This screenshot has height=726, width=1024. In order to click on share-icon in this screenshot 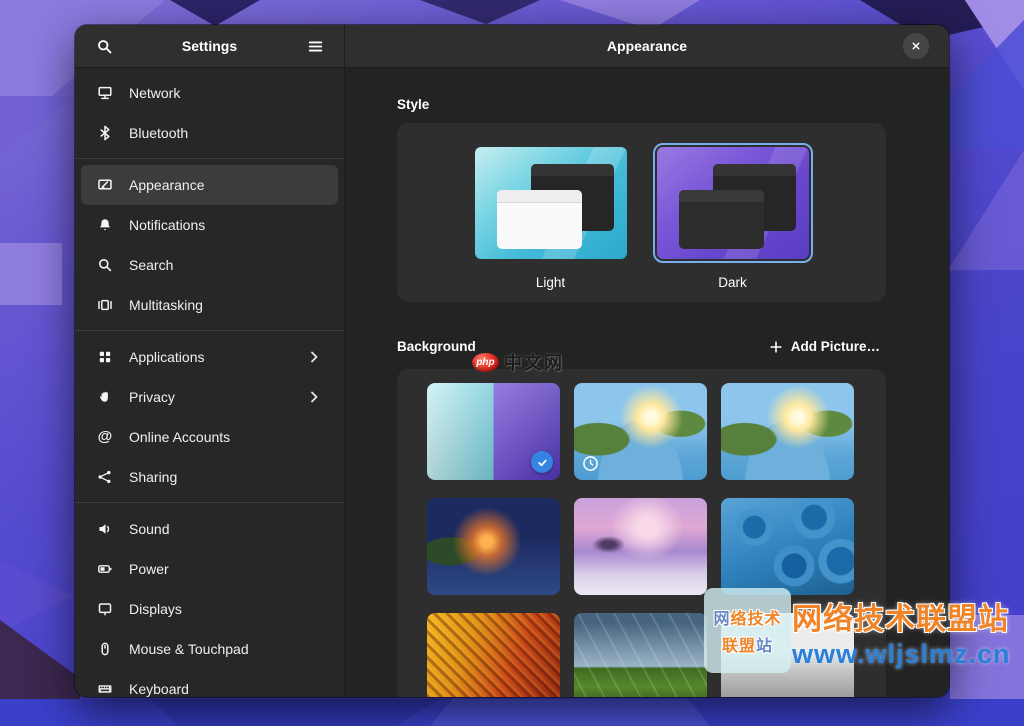, I will do `click(105, 477)`.